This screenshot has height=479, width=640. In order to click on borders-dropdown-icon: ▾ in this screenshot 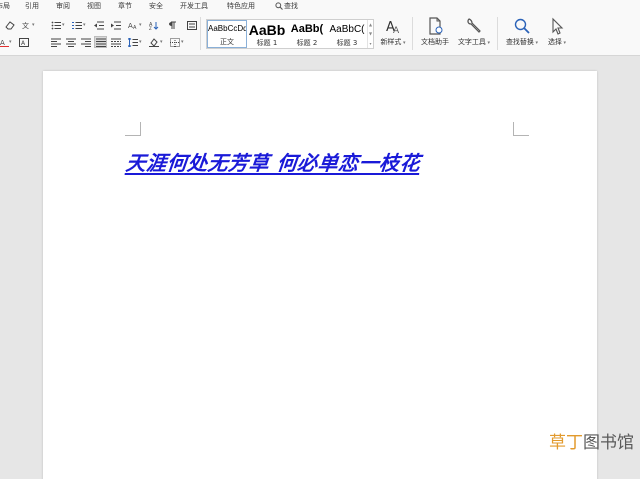, I will do `click(182, 42)`.